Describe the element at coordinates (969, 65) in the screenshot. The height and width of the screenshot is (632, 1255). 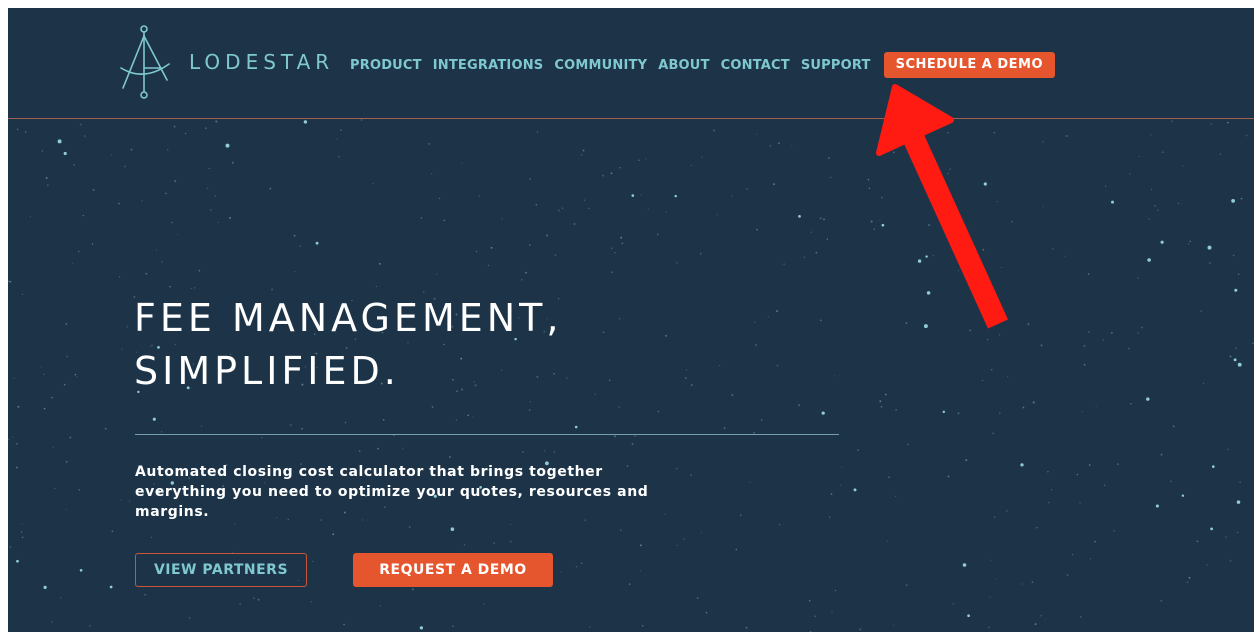
I see `schedule-demo-button: SCHEDULE A DEMO` at that location.